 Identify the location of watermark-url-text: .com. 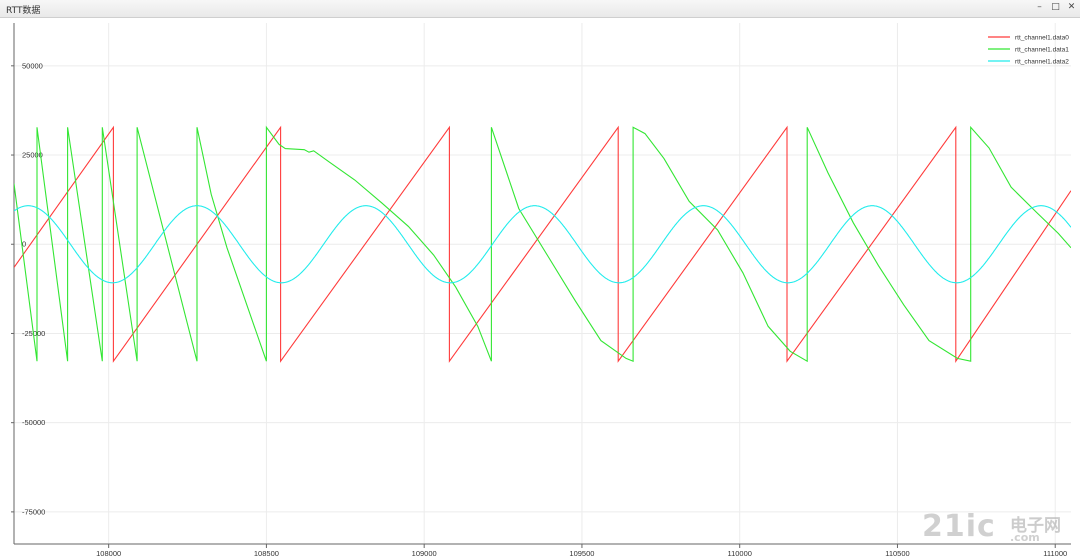
(1025, 537).